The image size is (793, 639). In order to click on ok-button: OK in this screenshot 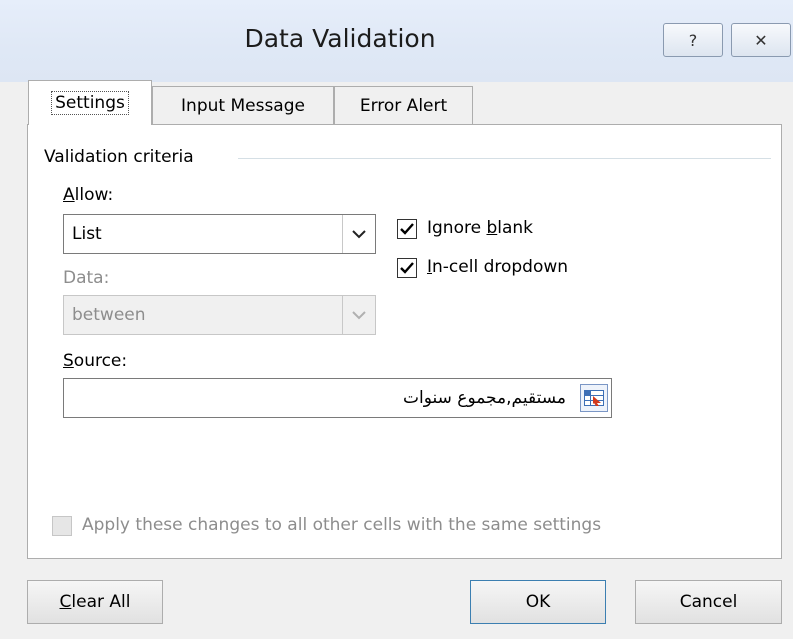, I will do `click(538, 602)`.